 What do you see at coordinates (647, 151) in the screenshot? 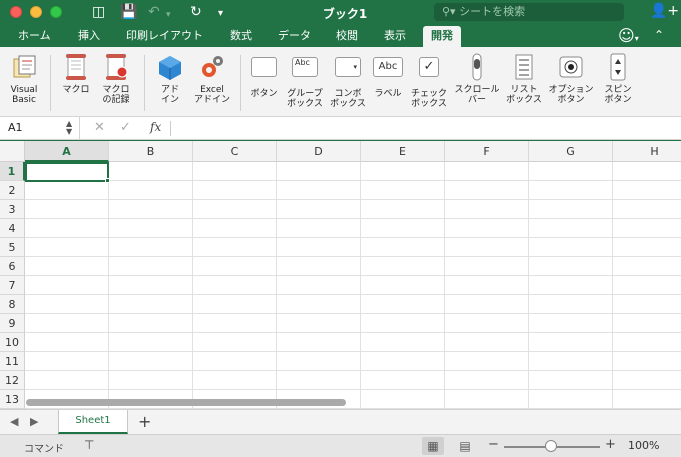
I see `column-header: H` at bounding box center [647, 151].